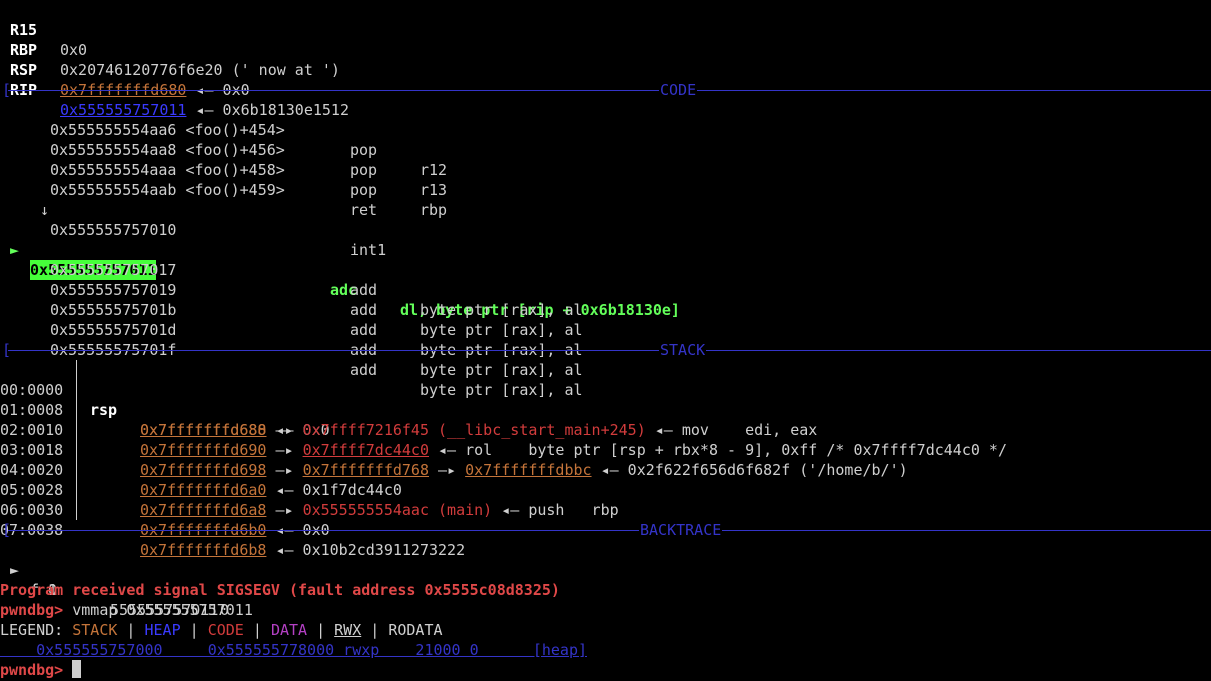 This screenshot has height=681, width=1211. I want to click on flow-arrow-row: ↓, so click(605, 199).